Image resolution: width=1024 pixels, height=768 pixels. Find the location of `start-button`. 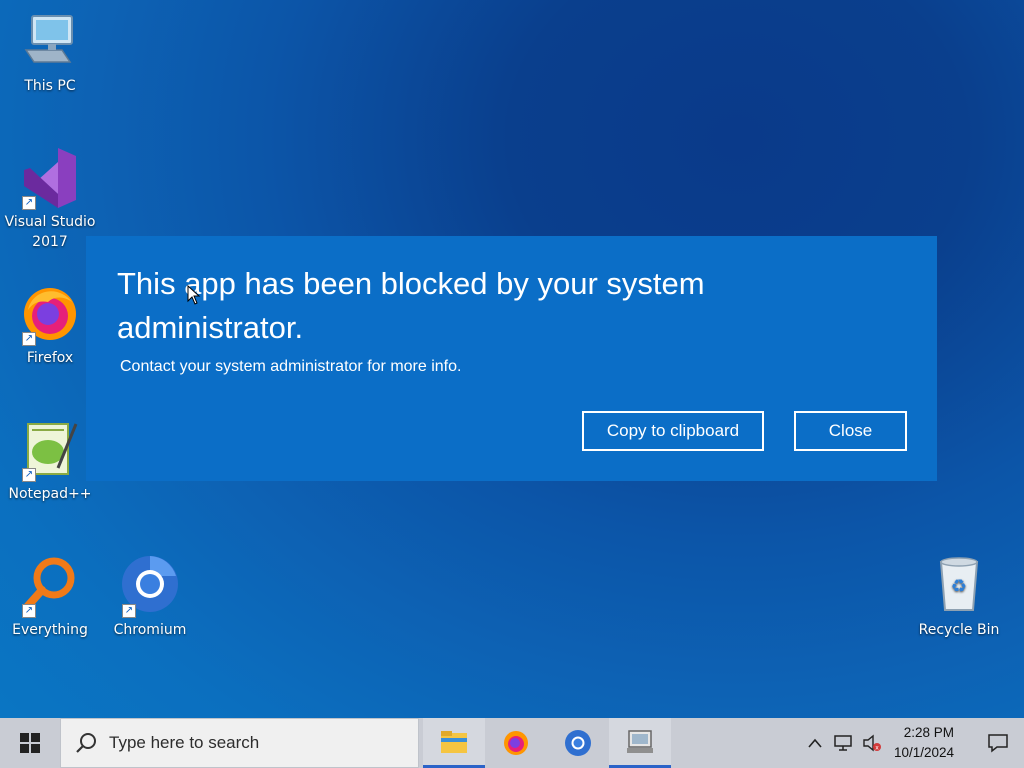

start-button is located at coordinates (30, 743).